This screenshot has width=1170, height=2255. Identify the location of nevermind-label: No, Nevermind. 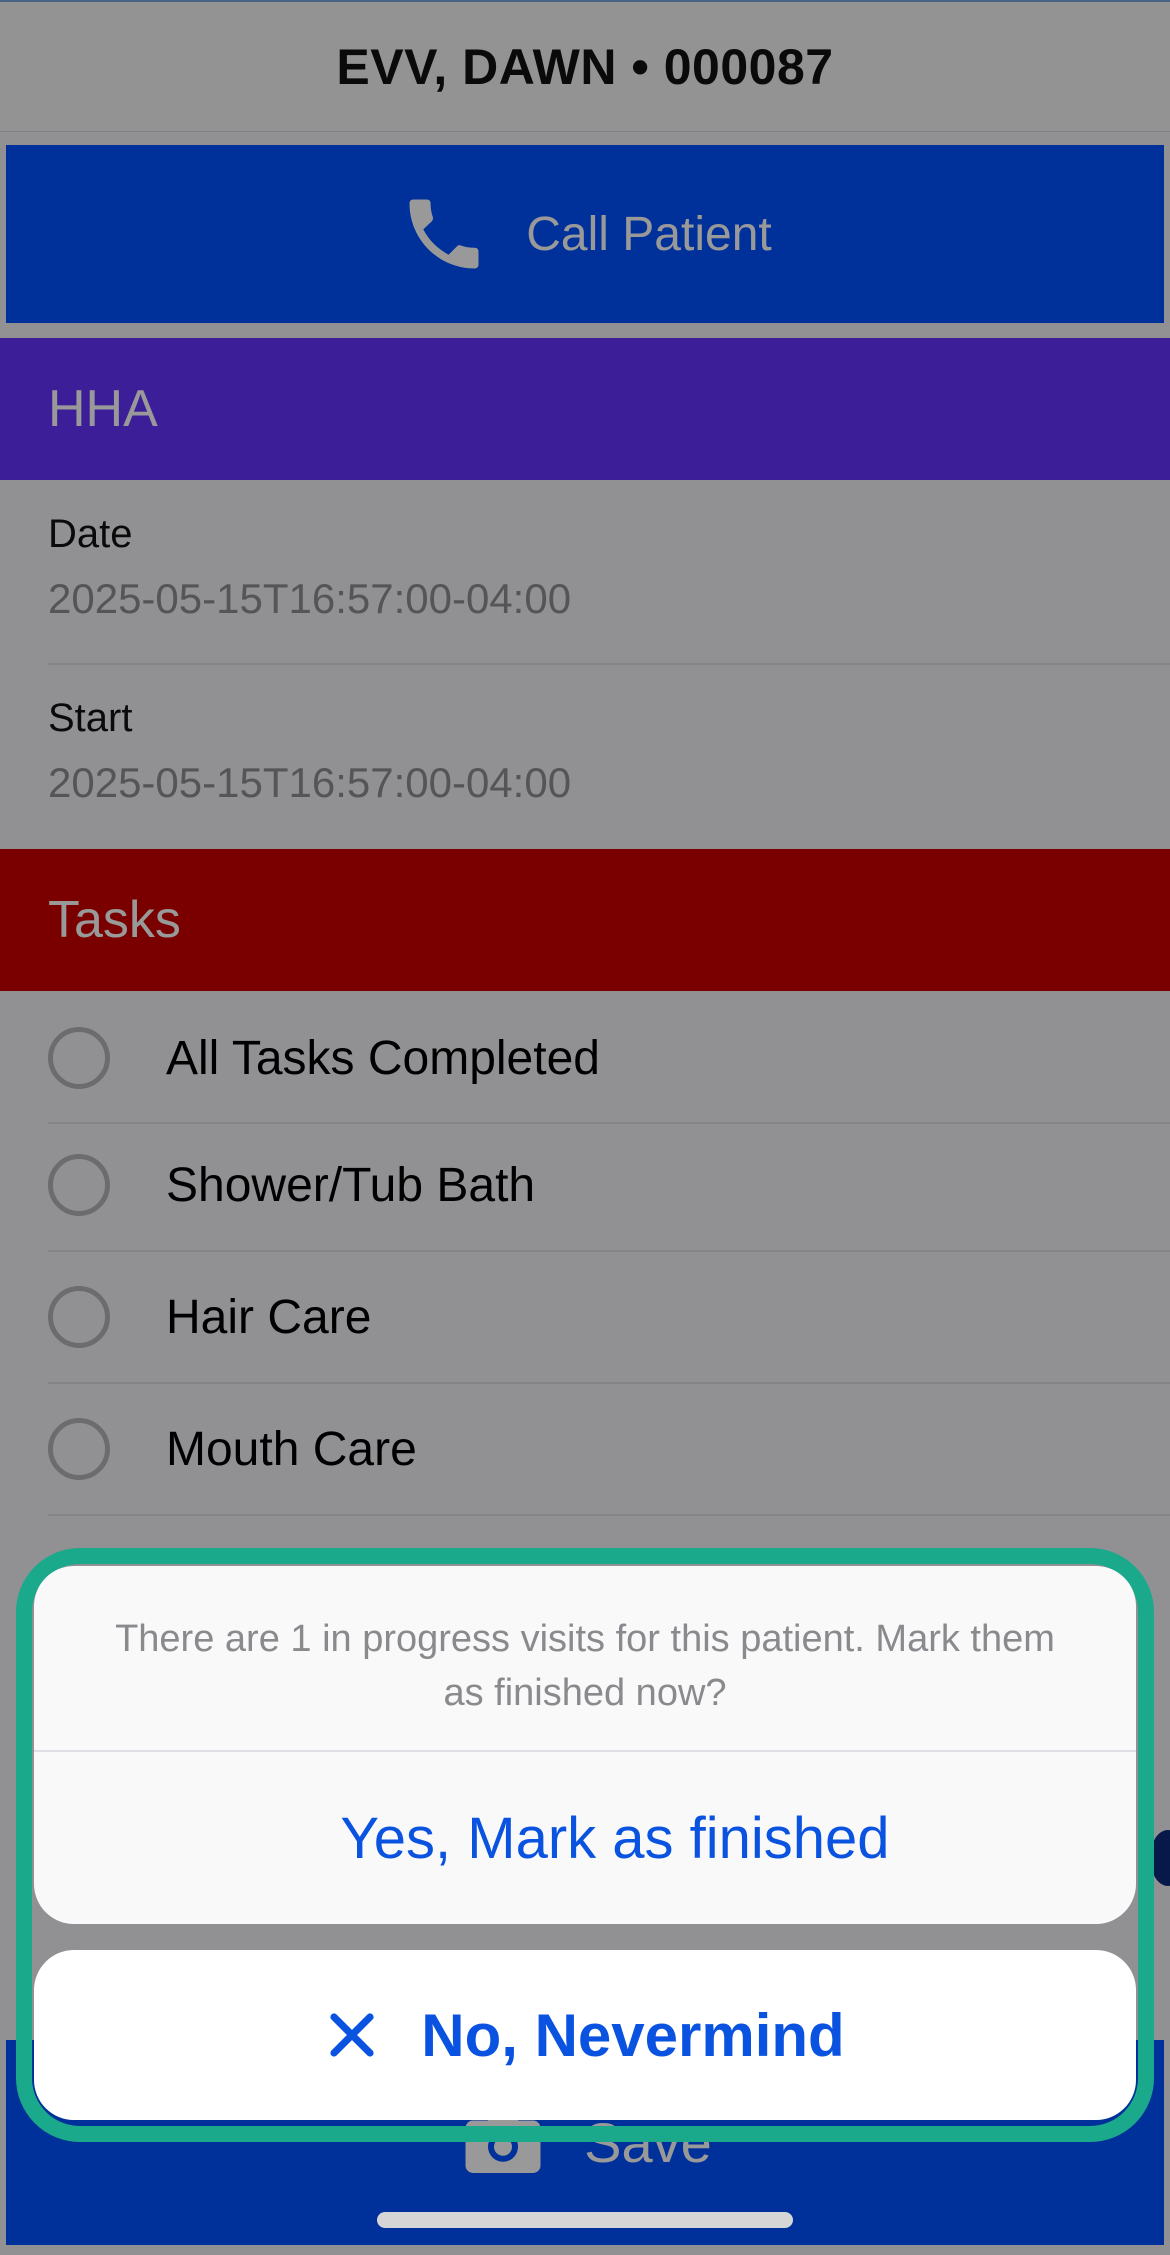
(633, 2035).